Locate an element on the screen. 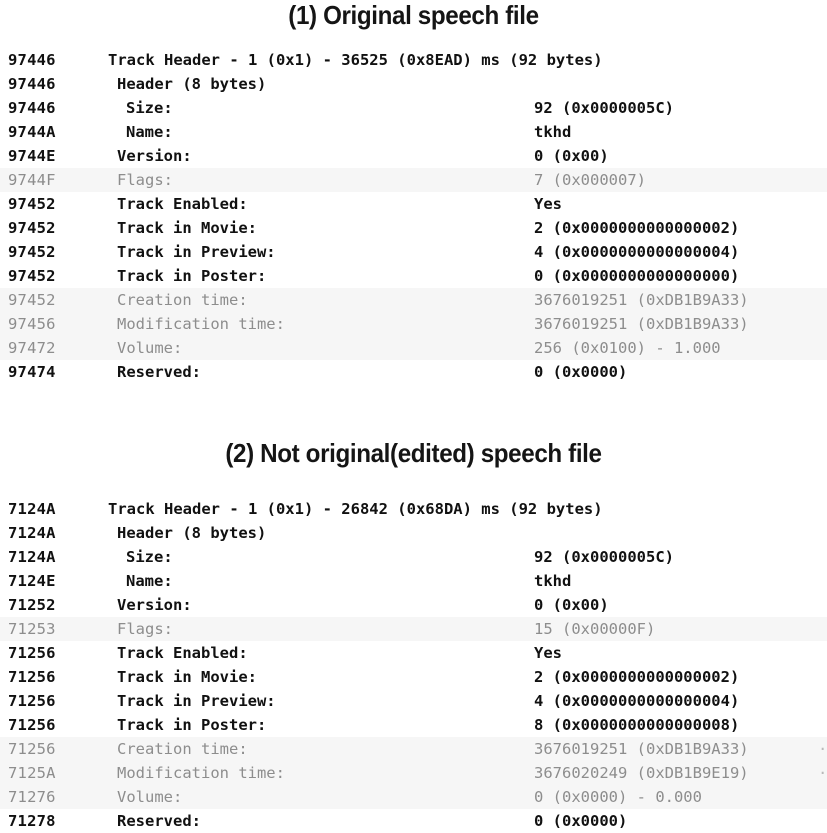  row-value: 15 (0x00000F) is located at coordinates (595, 629).